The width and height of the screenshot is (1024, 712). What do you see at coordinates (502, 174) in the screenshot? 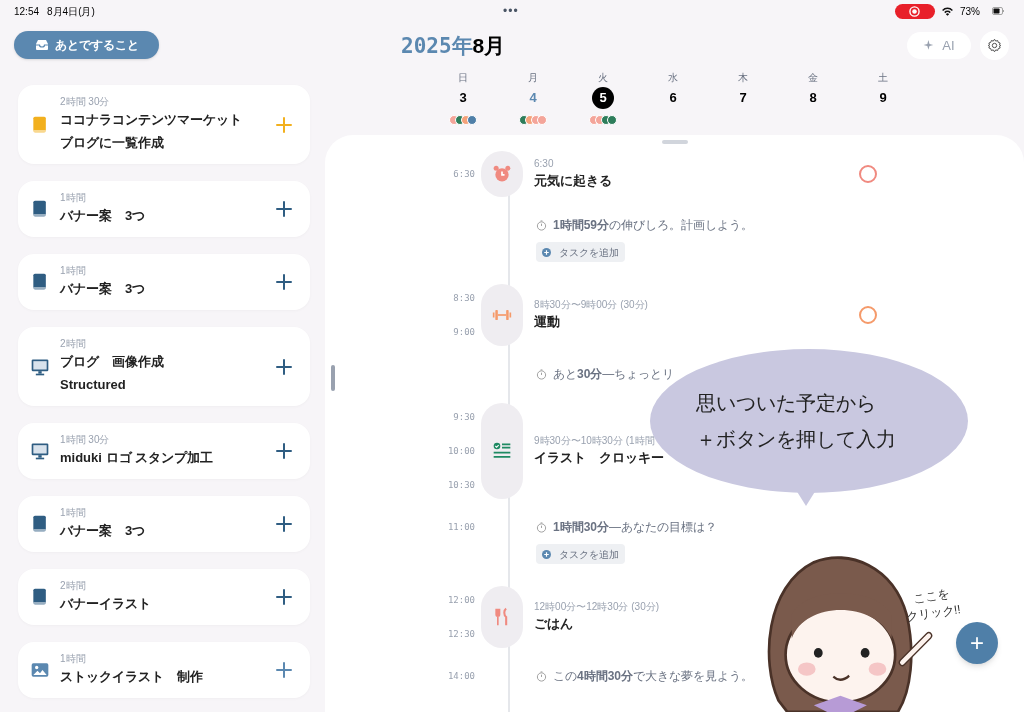
I see `alarm-clock-icon` at bounding box center [502, 174].